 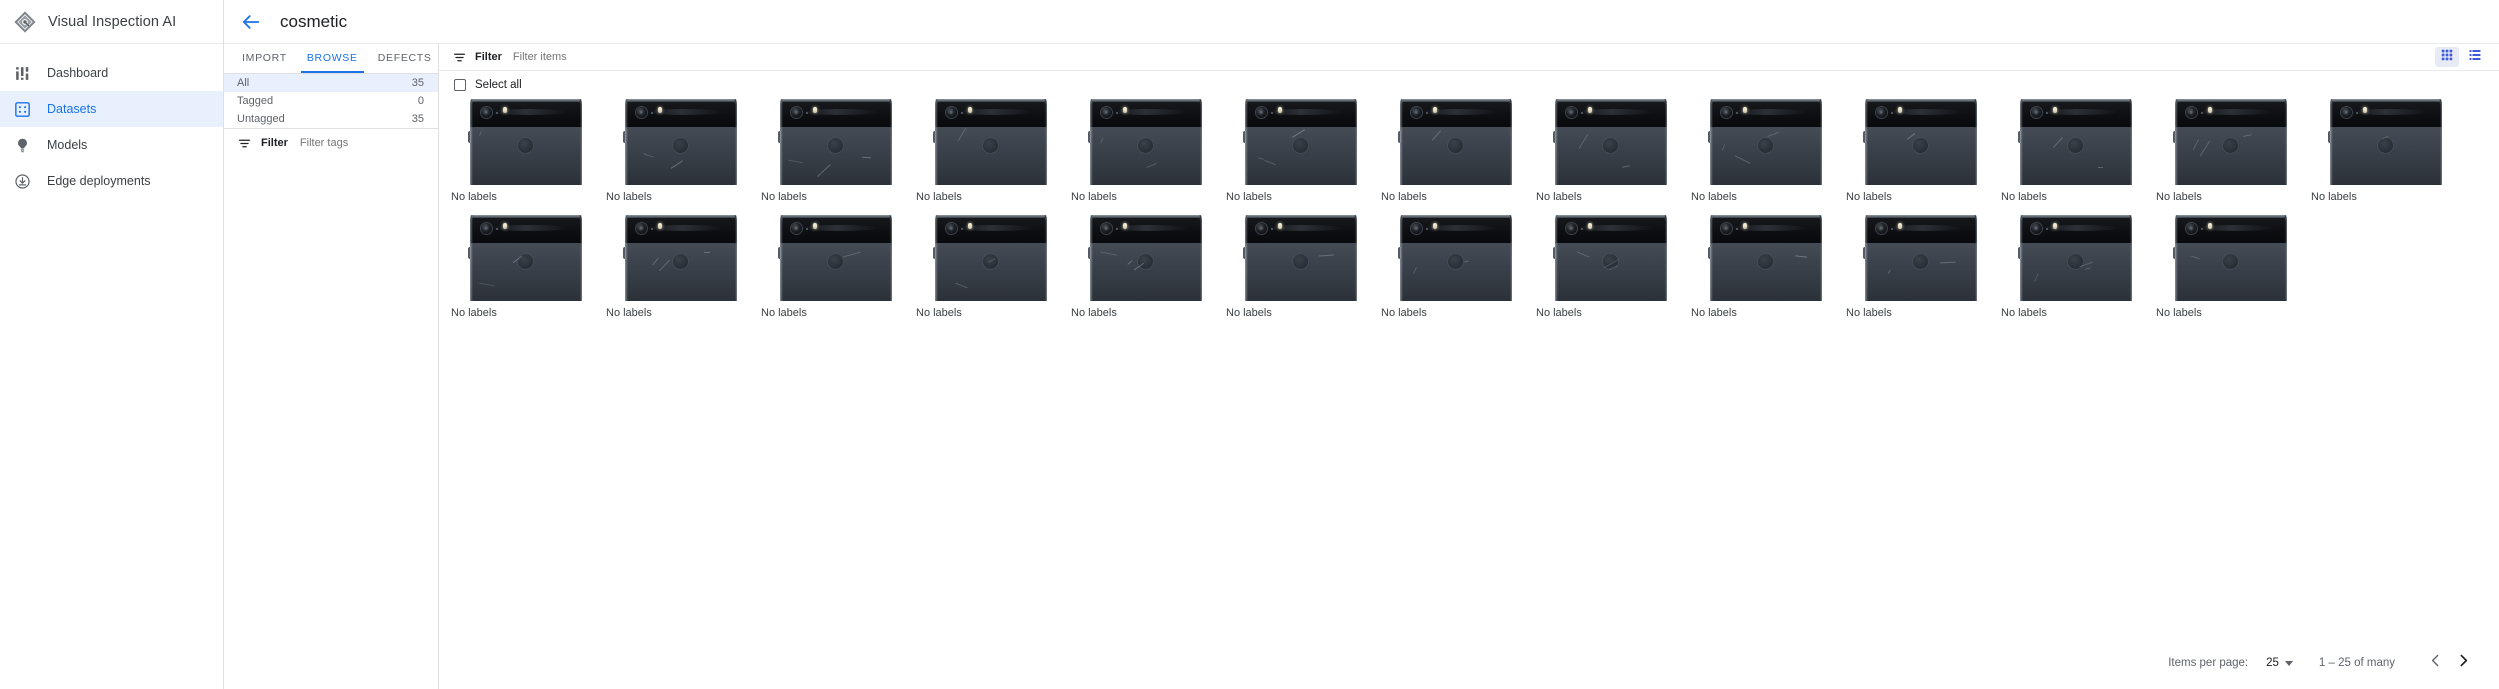 What do you see at coordinates (2475, 57) in the screenshot?
I see `list-view-button` at bounding box center [2475, 57].